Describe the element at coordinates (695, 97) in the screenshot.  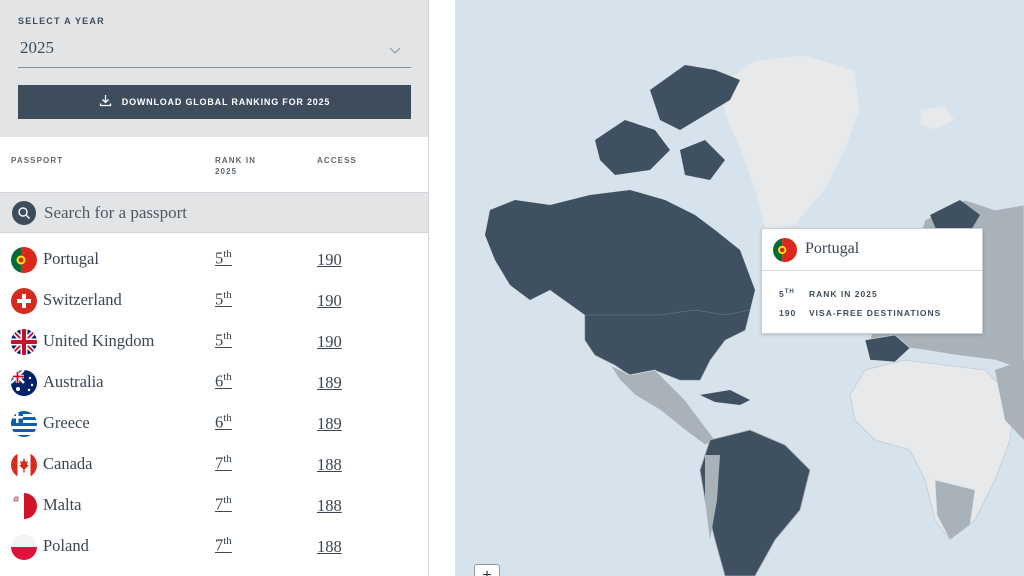
I see `map-region-arctic-islands` at that location.